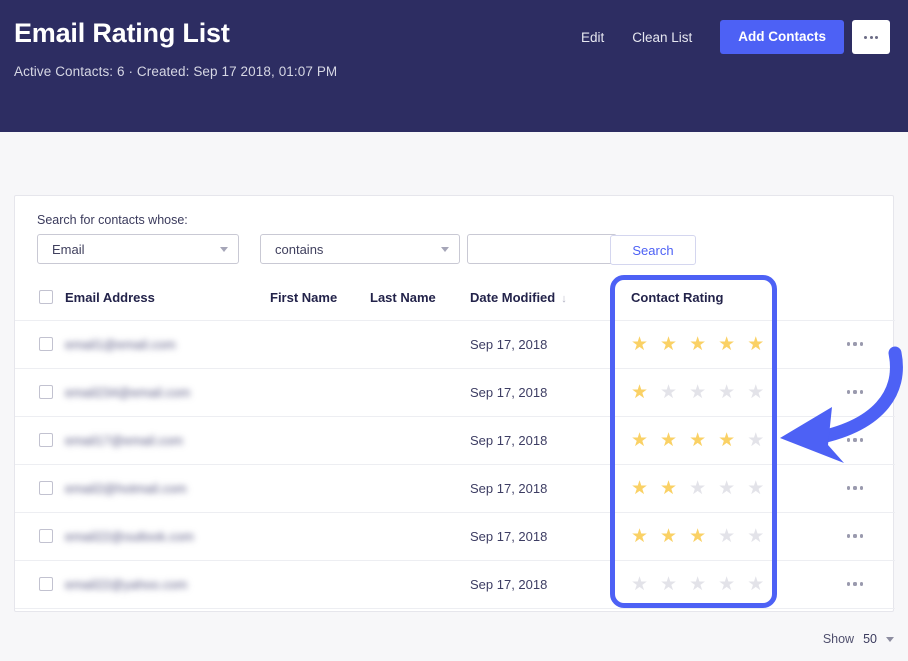 The height and width of the screenshot is (661, 908). I want to click on cell-email: email234@email.com, so click(167, 392).